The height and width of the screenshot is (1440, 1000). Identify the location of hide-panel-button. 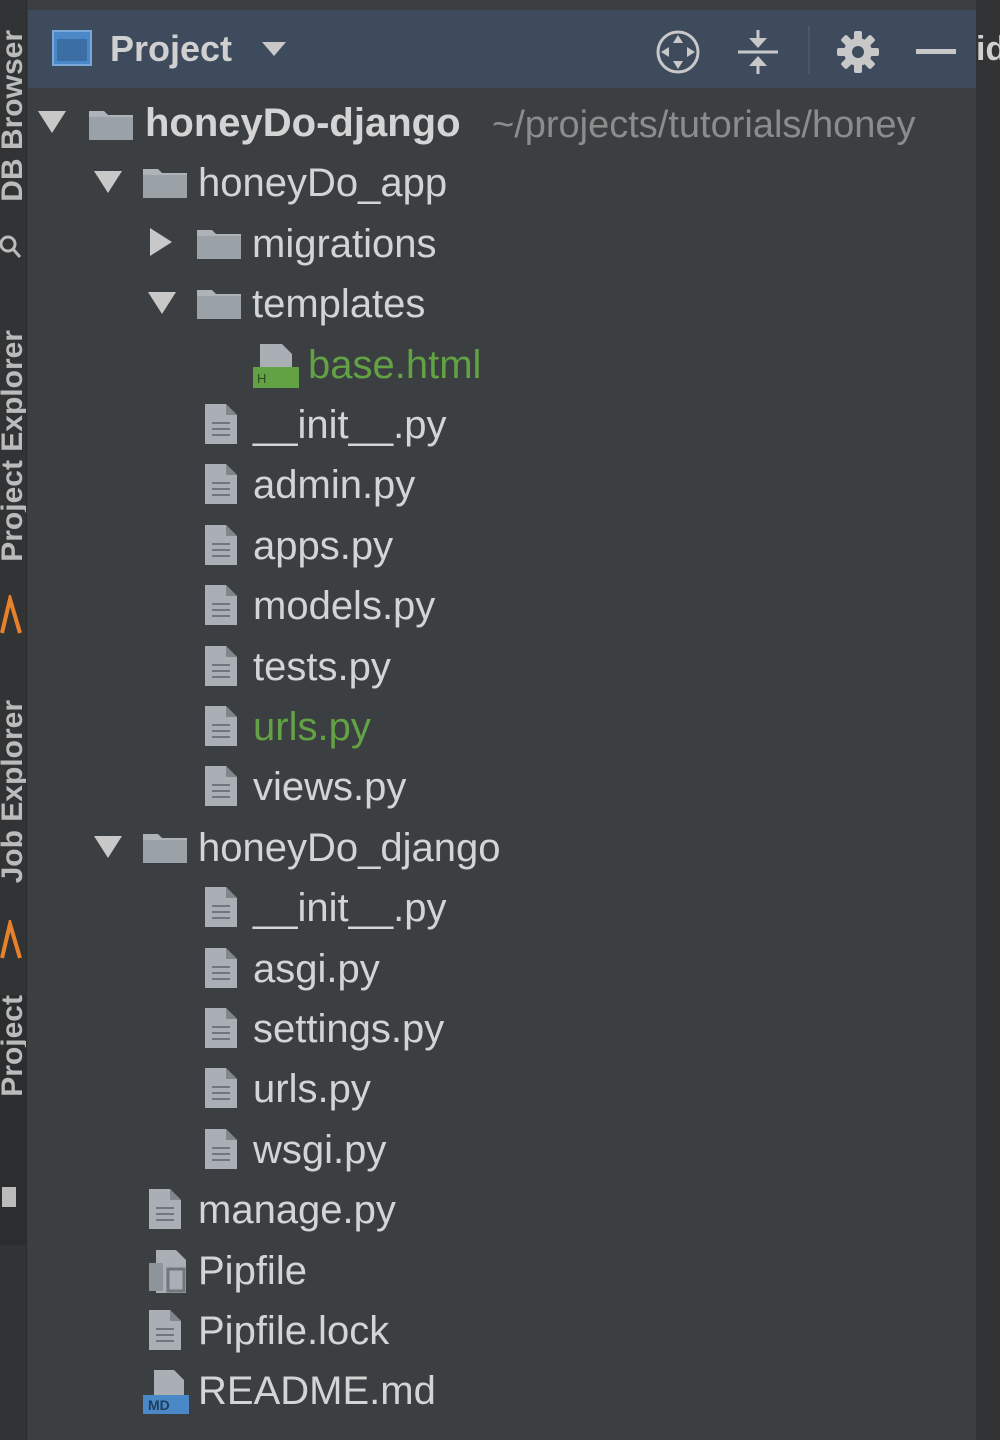
(936, 52).